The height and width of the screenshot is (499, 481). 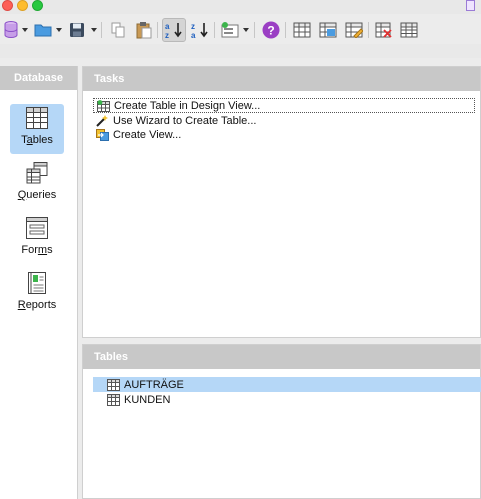 I want to click on paste-icon, so click(x=144, y=30).